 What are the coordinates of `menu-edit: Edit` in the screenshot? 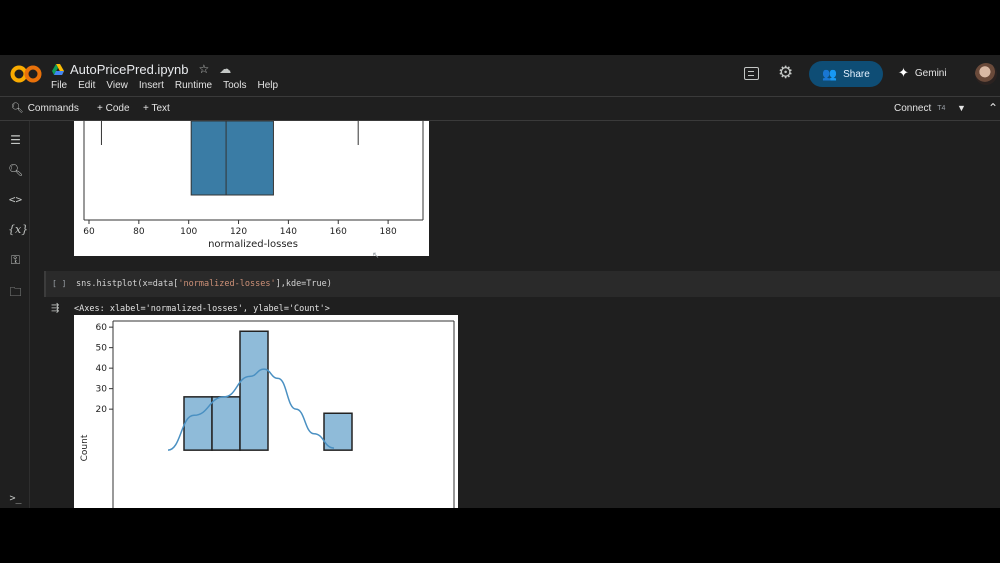 It's located at (86, 85).